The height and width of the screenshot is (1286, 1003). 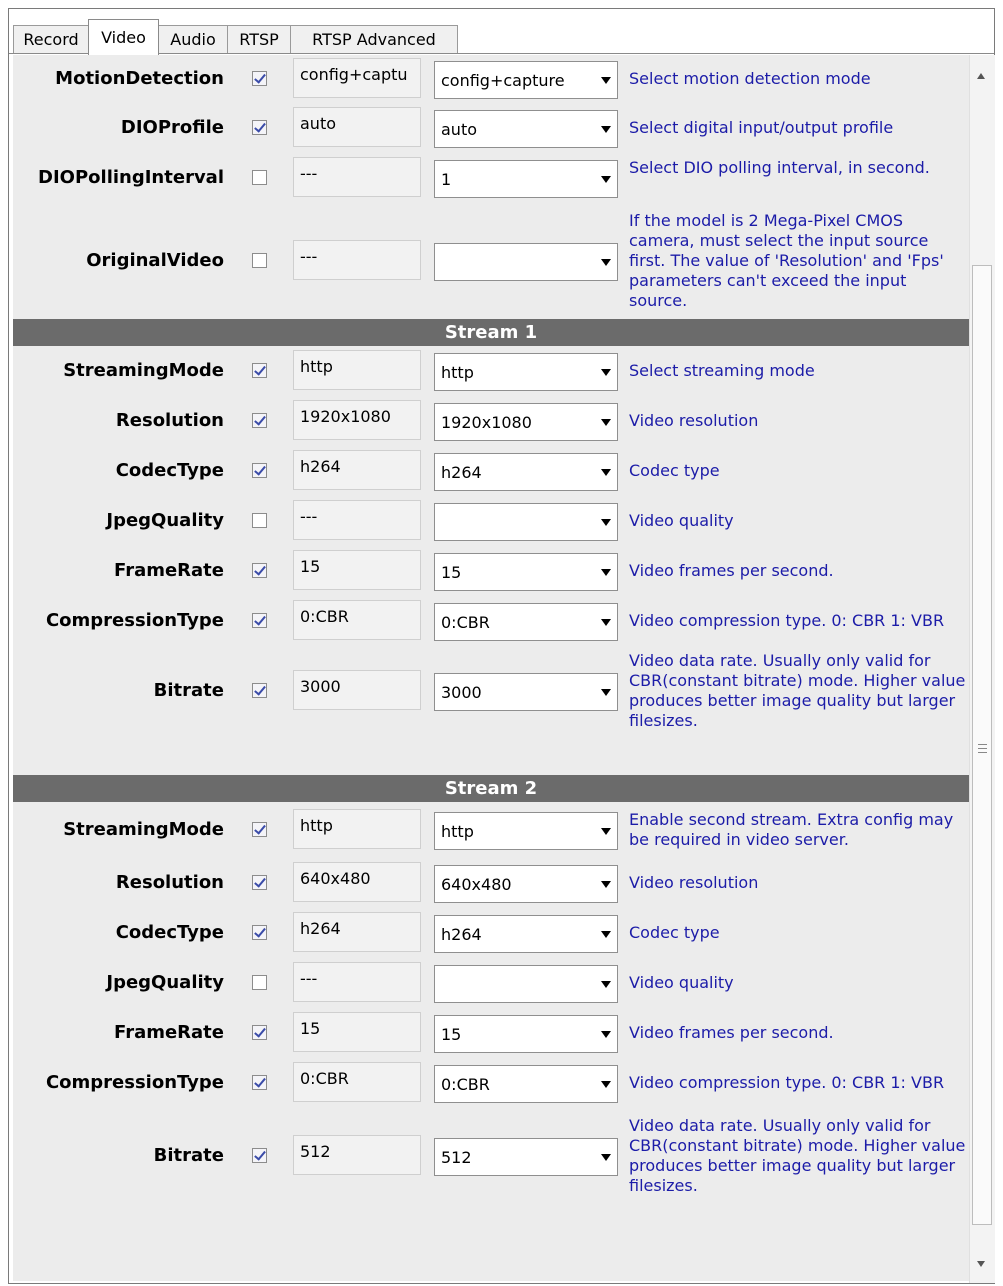 I want to click on stream2-frame-rate-select: 15, so click(x=526, y=1034).